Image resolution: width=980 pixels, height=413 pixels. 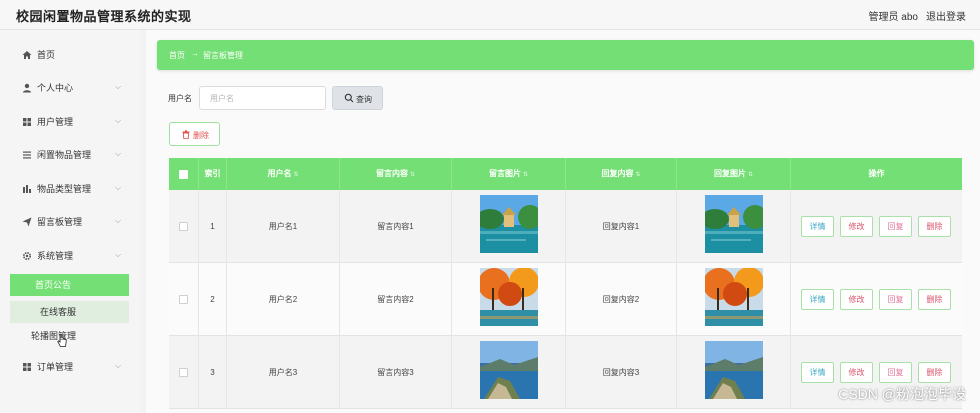 I want to click on logout-link: 退出登录, so click(x=946, y=15).